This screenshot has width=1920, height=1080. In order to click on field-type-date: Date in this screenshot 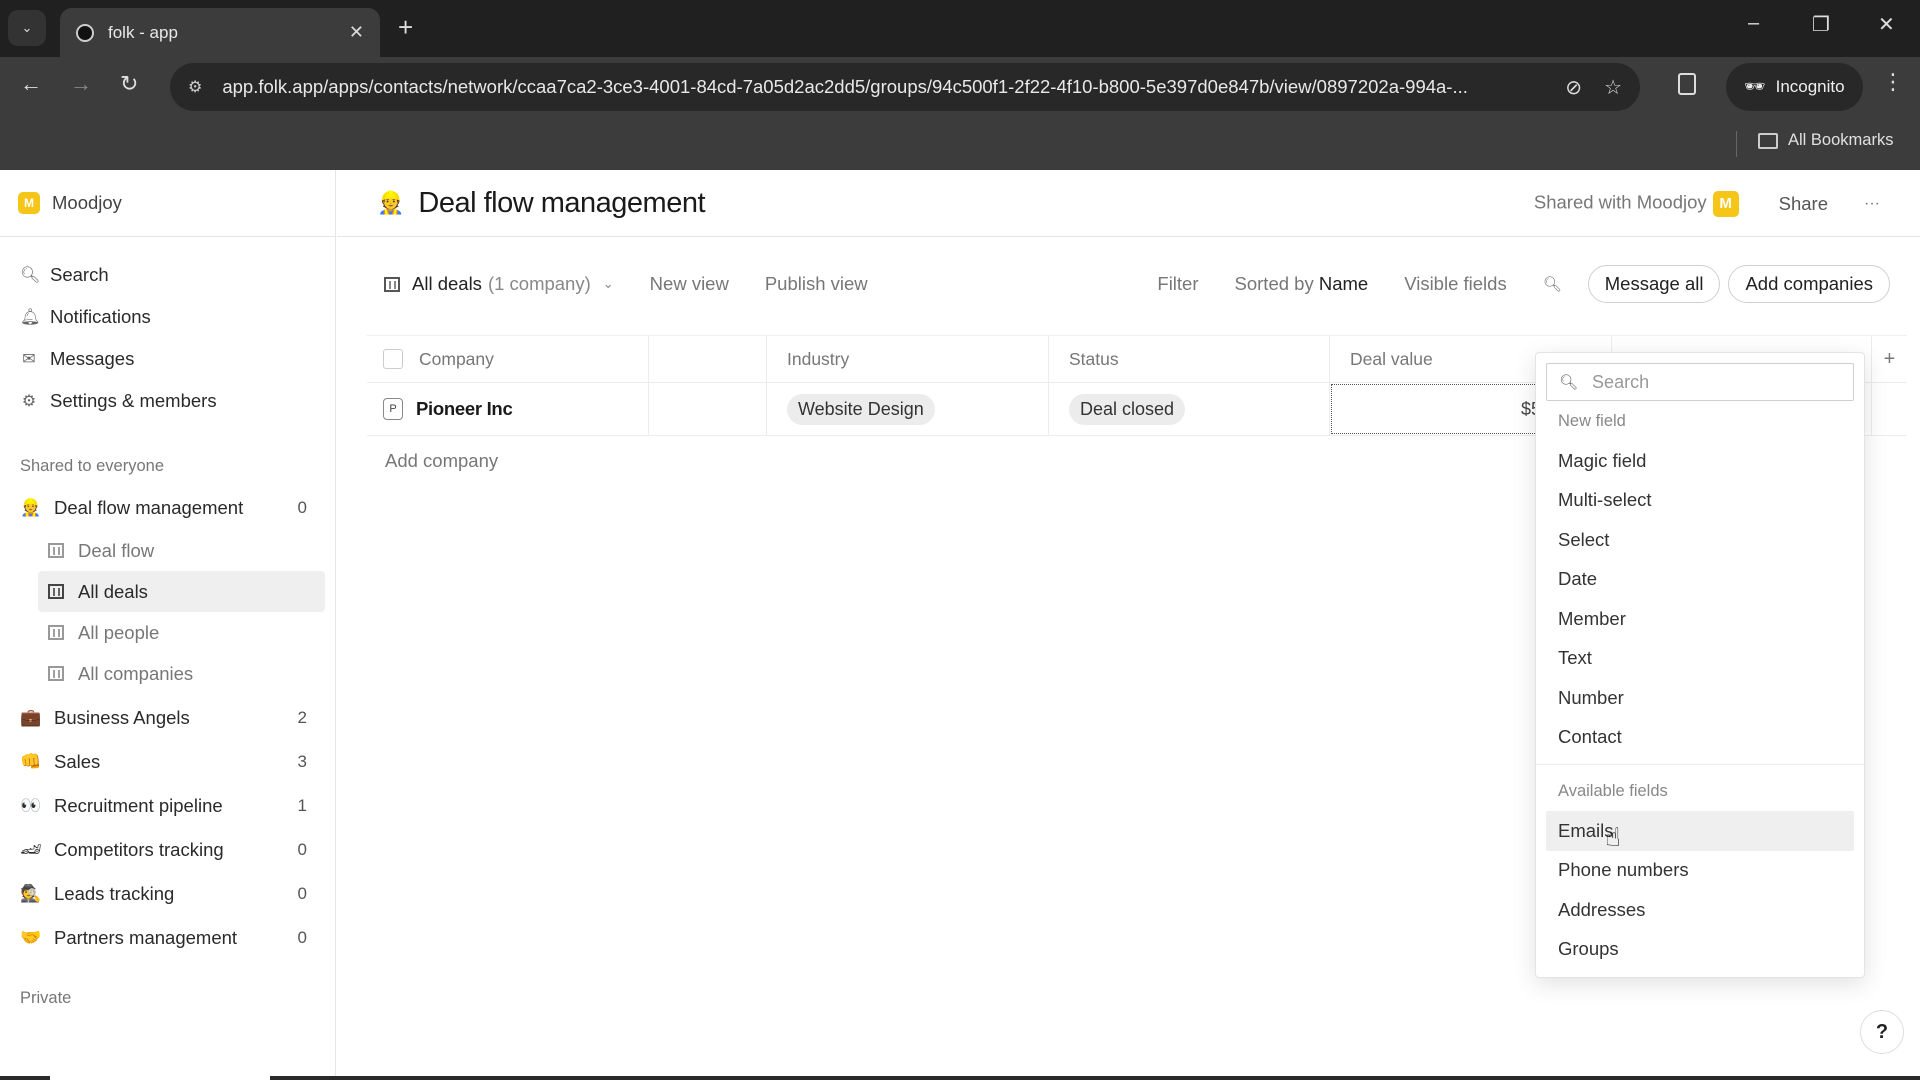, I will do `click(1700, 580)`.